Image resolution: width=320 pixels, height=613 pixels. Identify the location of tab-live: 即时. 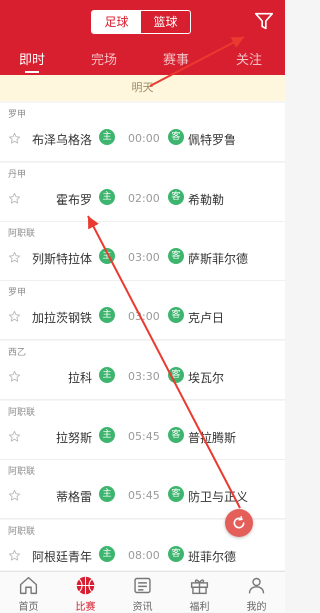
(32, 58).